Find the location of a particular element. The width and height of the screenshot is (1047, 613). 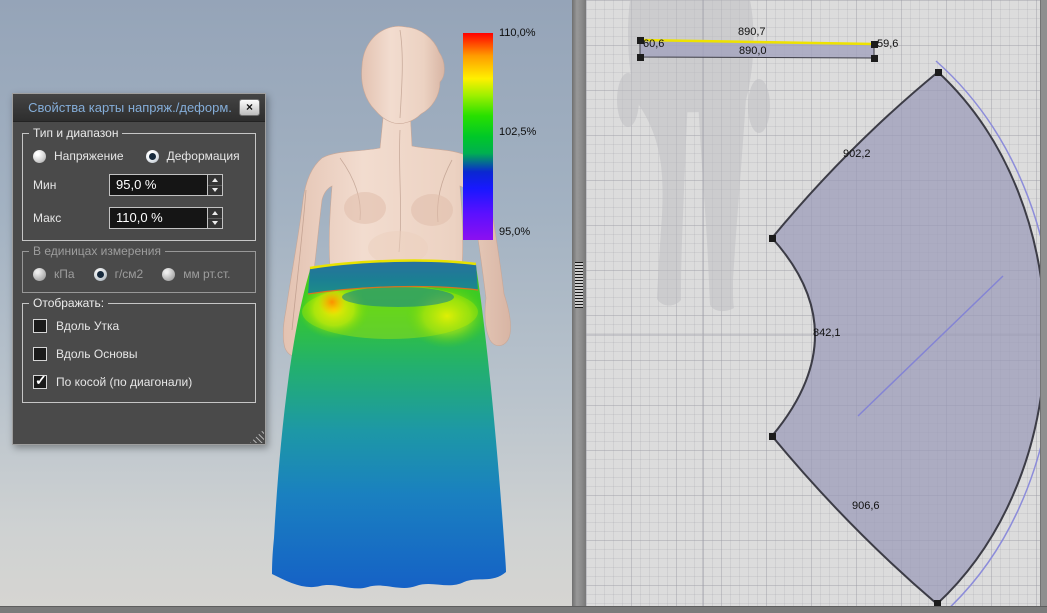

dialog-resize-grip is located at coordinates (257, 436).